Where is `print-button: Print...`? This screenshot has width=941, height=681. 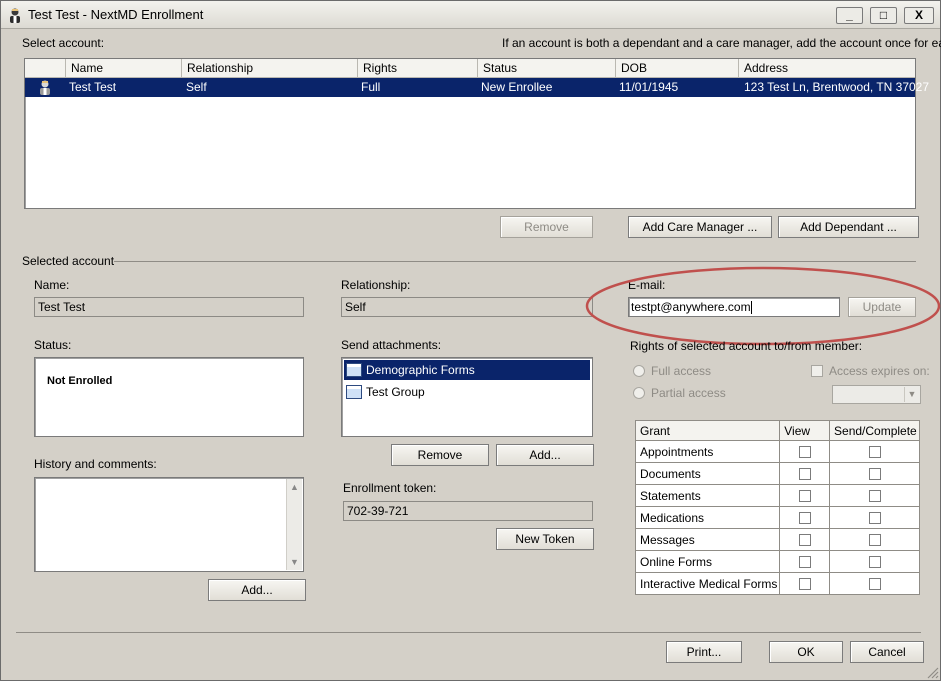 print-button: Print... is located at coordinates (704, 652).